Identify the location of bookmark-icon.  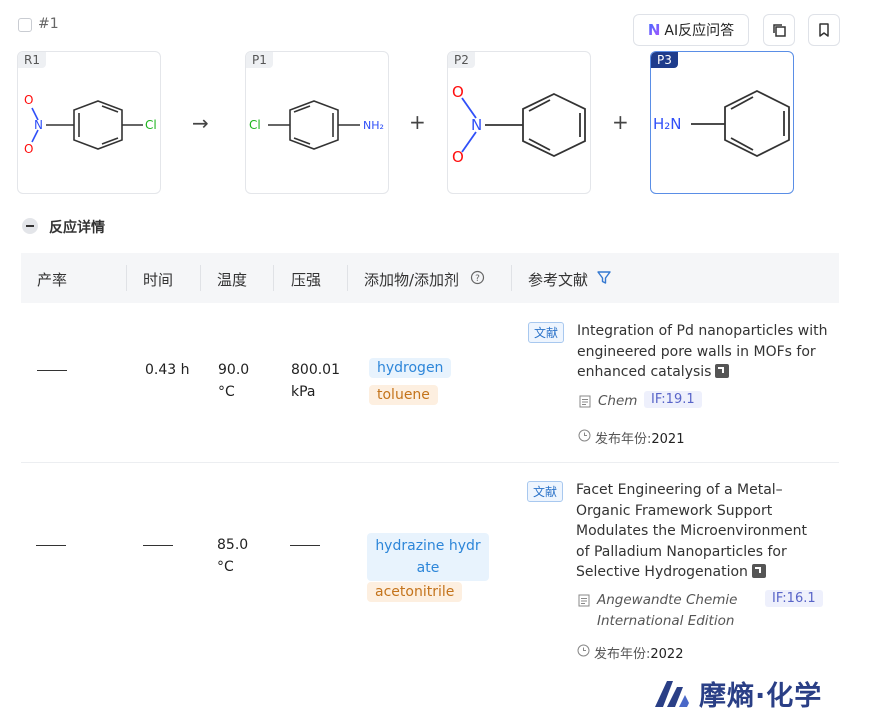
(824, 30).